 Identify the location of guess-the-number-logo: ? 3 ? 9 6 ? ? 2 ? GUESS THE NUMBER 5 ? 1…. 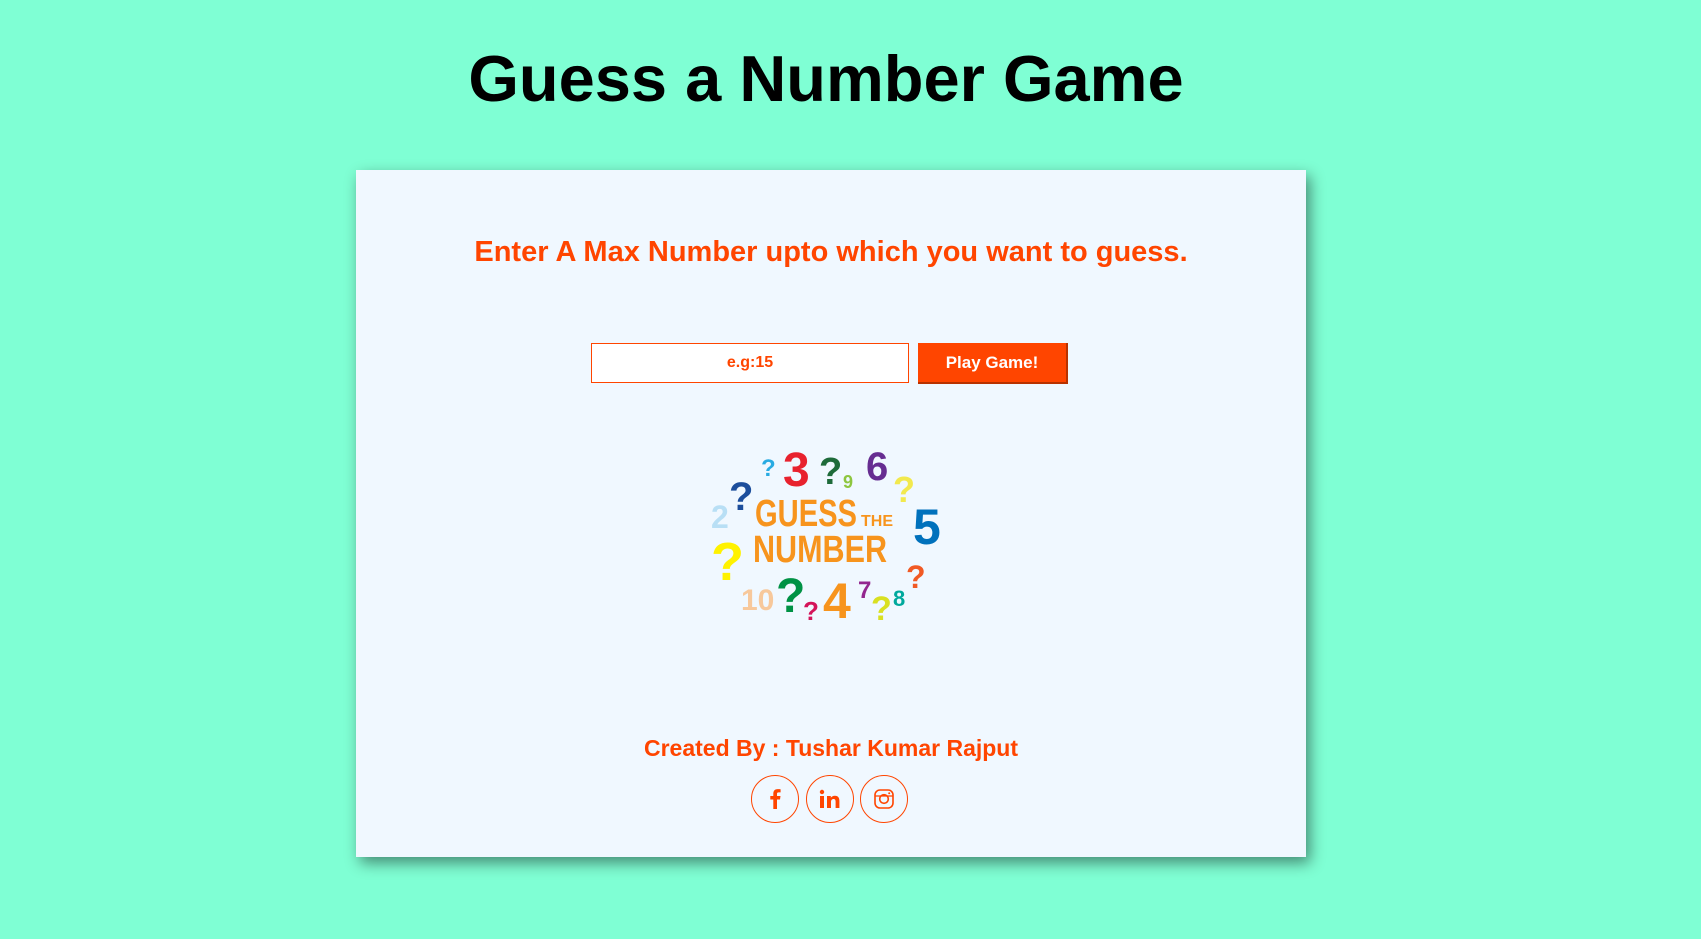
(826, 536).